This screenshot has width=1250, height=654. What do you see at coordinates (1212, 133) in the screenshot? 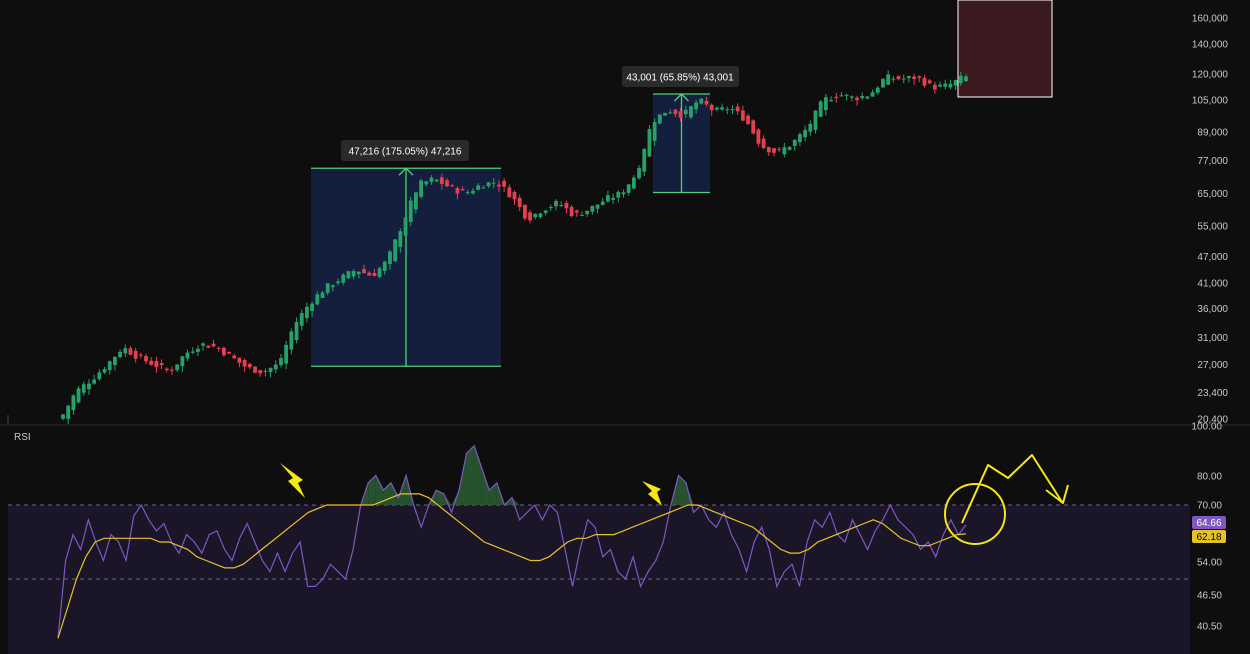
I see `price-tick-label: 89,000` at bounding box center [1212, 133].